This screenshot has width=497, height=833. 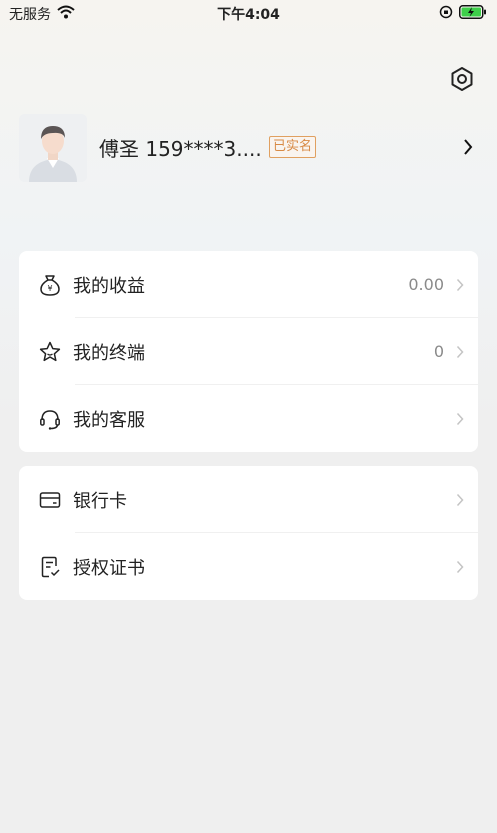 I want to click on terminals-value: 0, so click(x=438, y=351).